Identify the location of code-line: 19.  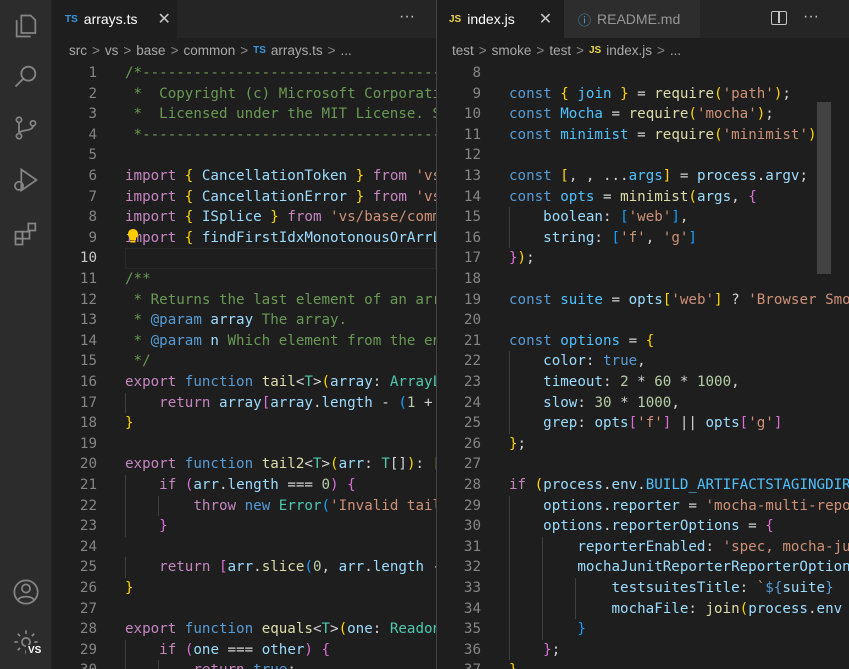
(244, 444).